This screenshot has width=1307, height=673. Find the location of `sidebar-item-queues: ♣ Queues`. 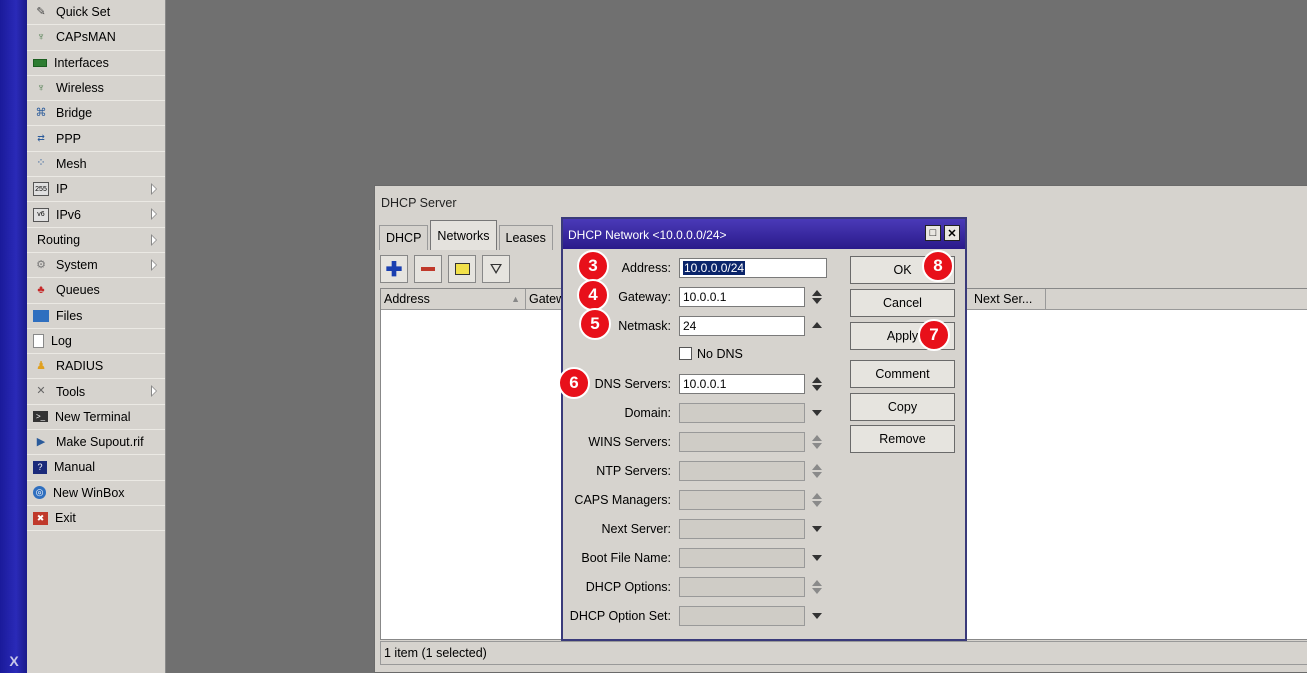

sidebar-item-queues: ♣ Queues is located at coordinates (96, 291).